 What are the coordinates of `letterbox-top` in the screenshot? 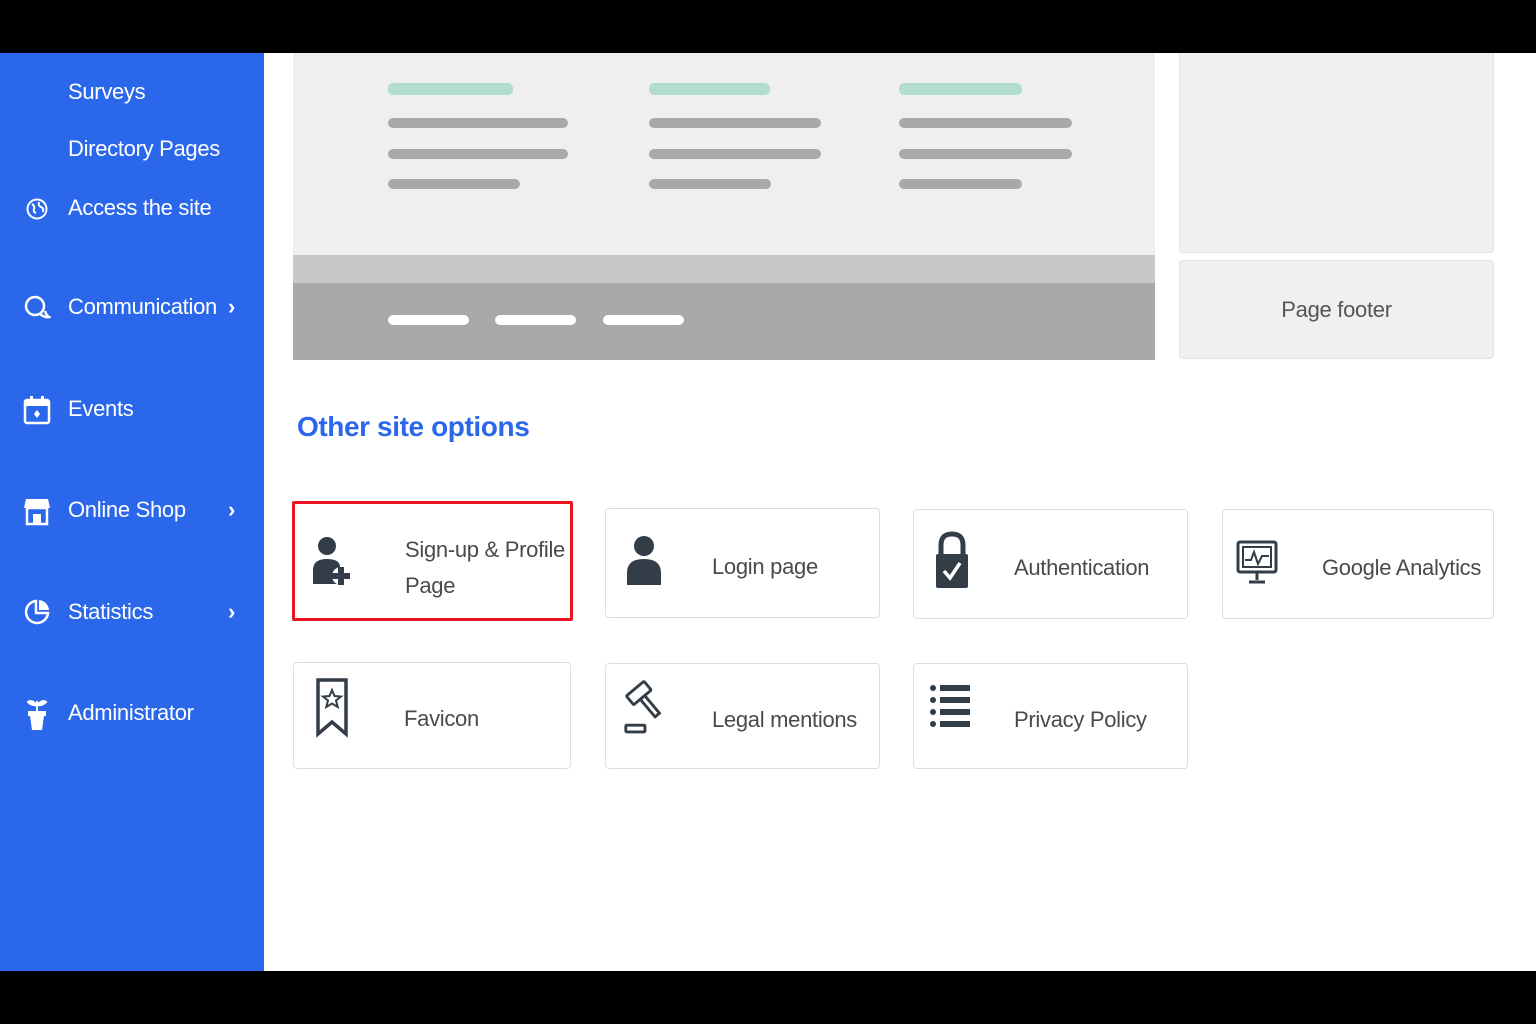 It's located at (768, 26).